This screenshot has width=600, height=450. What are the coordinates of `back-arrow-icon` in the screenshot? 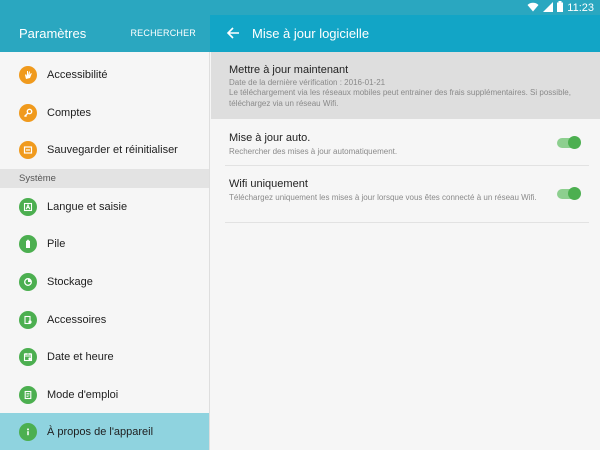 It's located at (233, 33).